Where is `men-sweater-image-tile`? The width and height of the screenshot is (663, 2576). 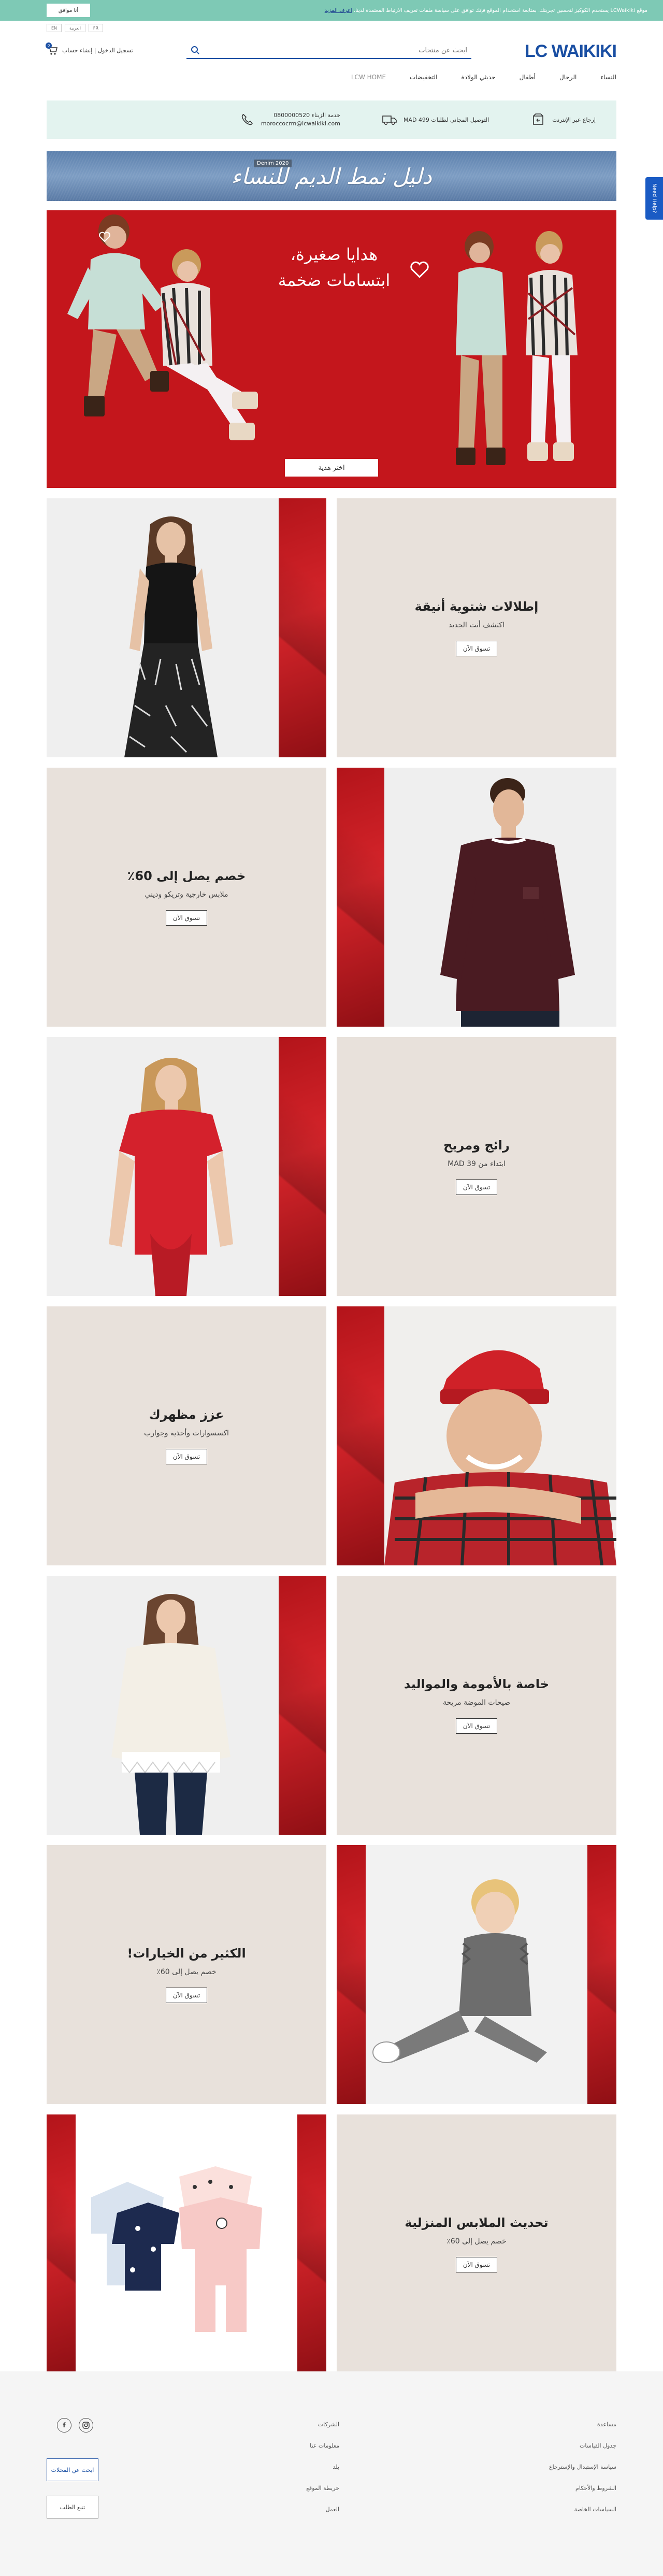
men-sweater-image-tile is located at coordinates (476, 897).